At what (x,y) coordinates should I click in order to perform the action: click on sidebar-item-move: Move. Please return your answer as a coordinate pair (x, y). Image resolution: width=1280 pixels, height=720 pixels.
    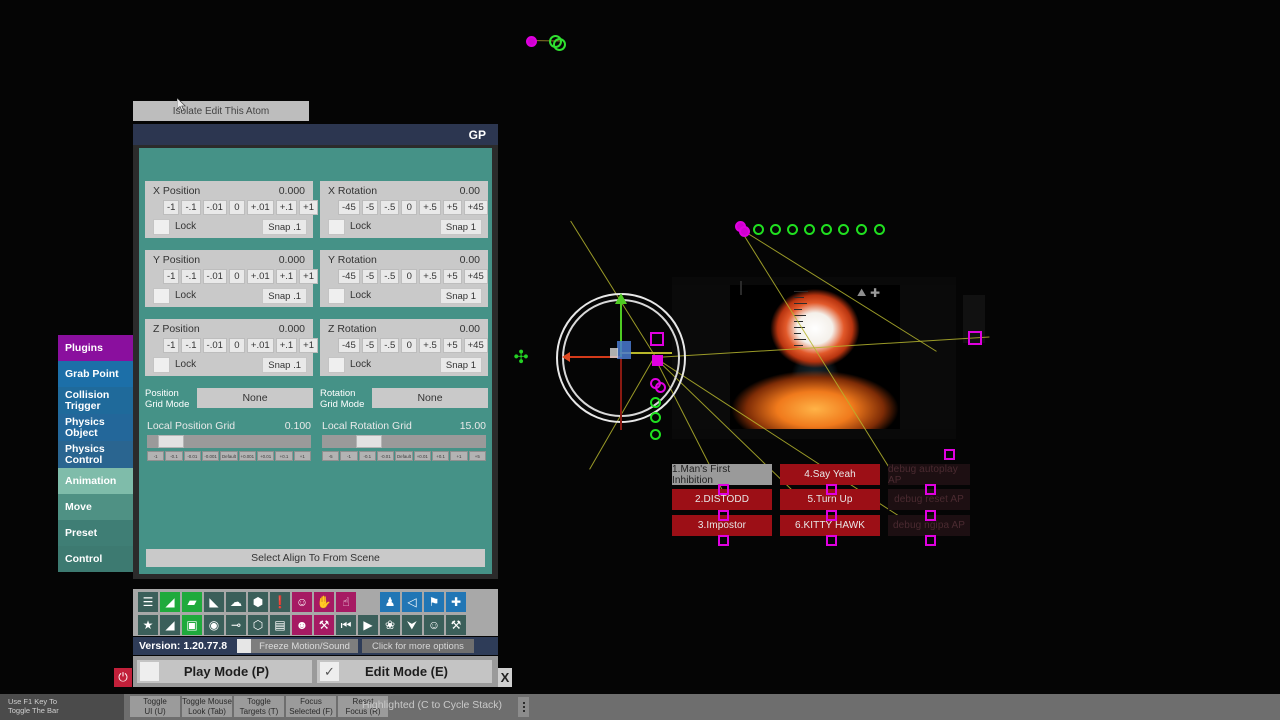
    Looking at the image, I should click on (97, 507).